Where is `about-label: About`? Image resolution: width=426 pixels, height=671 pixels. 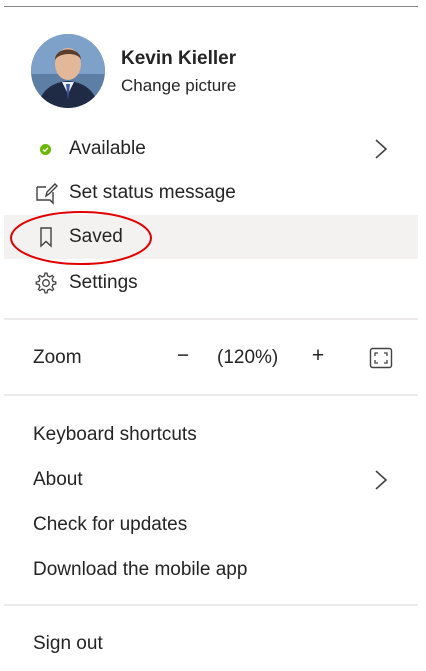 about-label: About is located at coordinates (58, 479).